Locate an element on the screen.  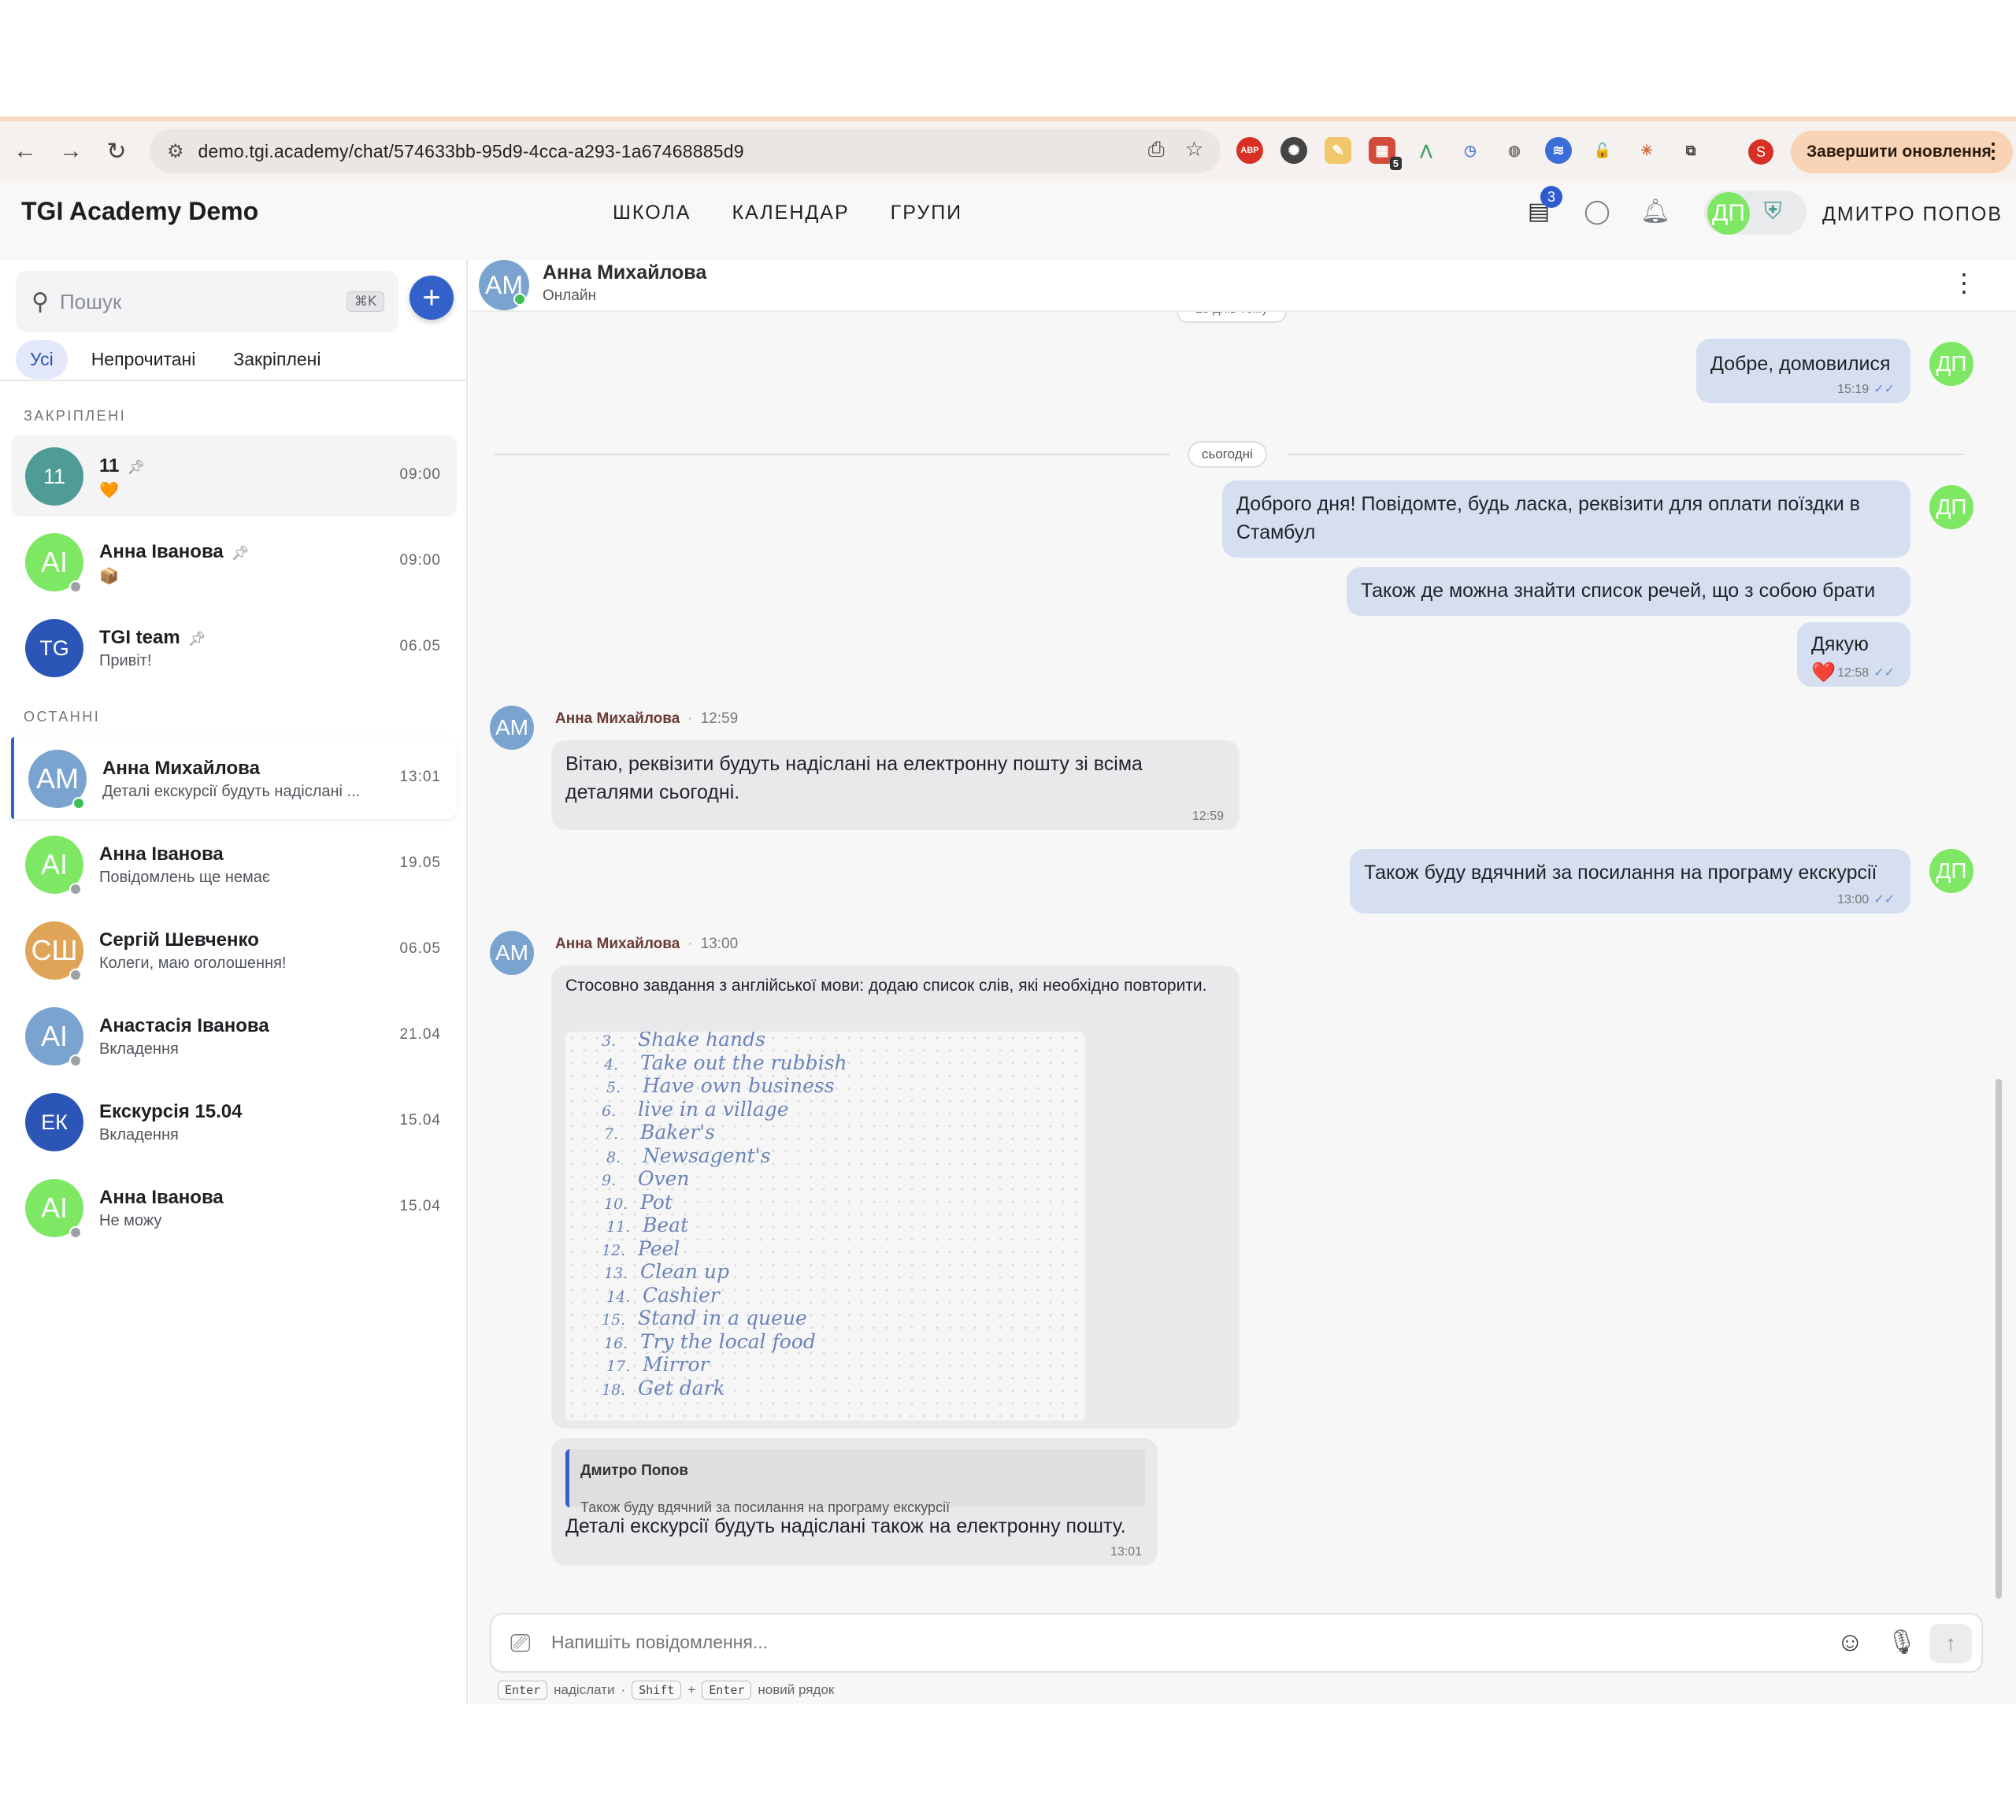
shift-key: Shift is located at coordinates (657, 1690).